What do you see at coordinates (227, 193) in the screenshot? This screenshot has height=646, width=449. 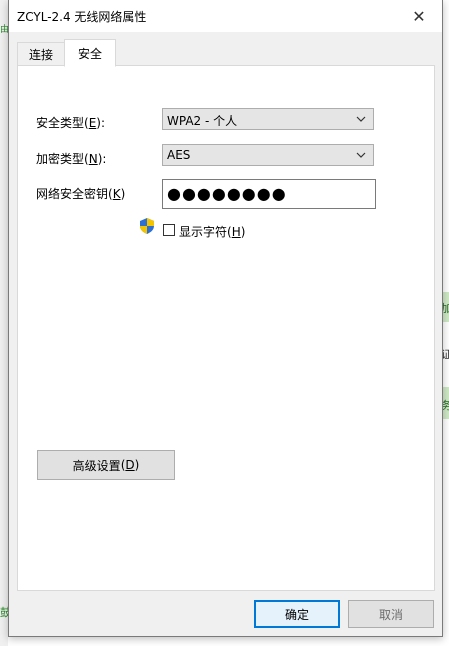 I see `network-key-value: ●●●●●●●●` at bounding box center [227, 193].